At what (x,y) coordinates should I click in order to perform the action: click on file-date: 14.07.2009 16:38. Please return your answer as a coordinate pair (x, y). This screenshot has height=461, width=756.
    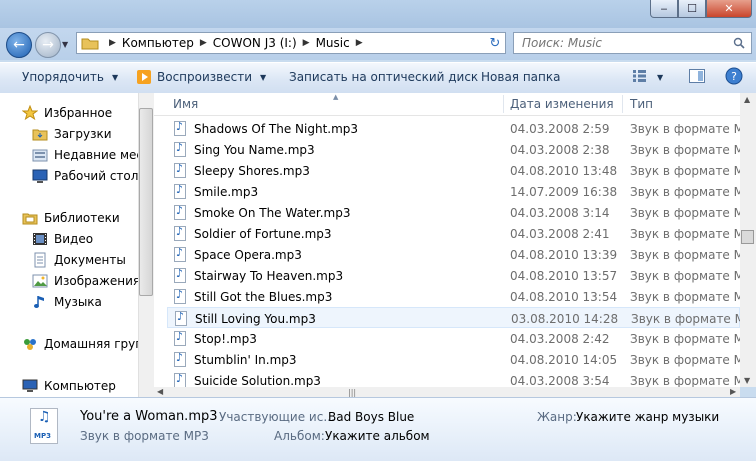
    Looking at the image, I should click on (564, 191).